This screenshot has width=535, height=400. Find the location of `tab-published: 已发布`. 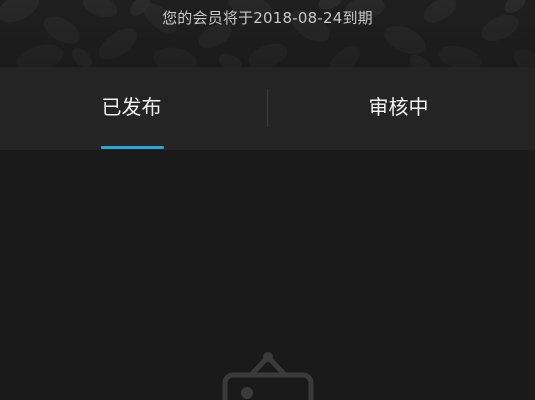

tab-published: 已发布 is located at coordinates (133, 108).